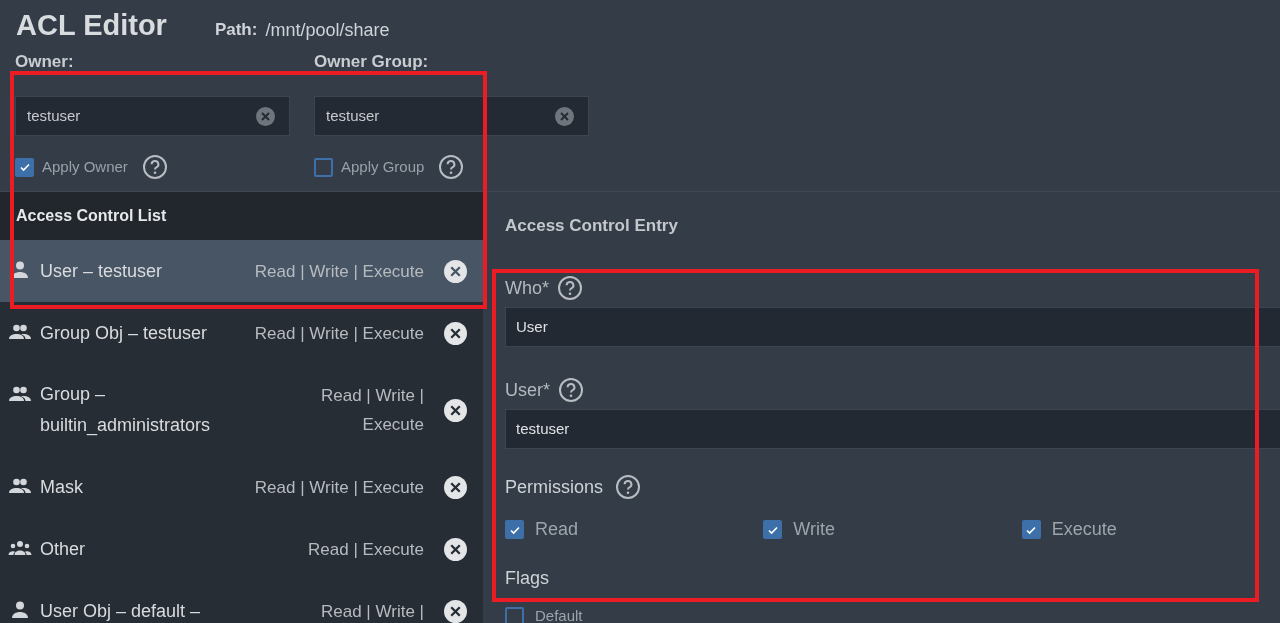 This screenshot has height=623, width=1280. I want to click on list-item: User Obj – default – Read | Write |, so click(241, 601).